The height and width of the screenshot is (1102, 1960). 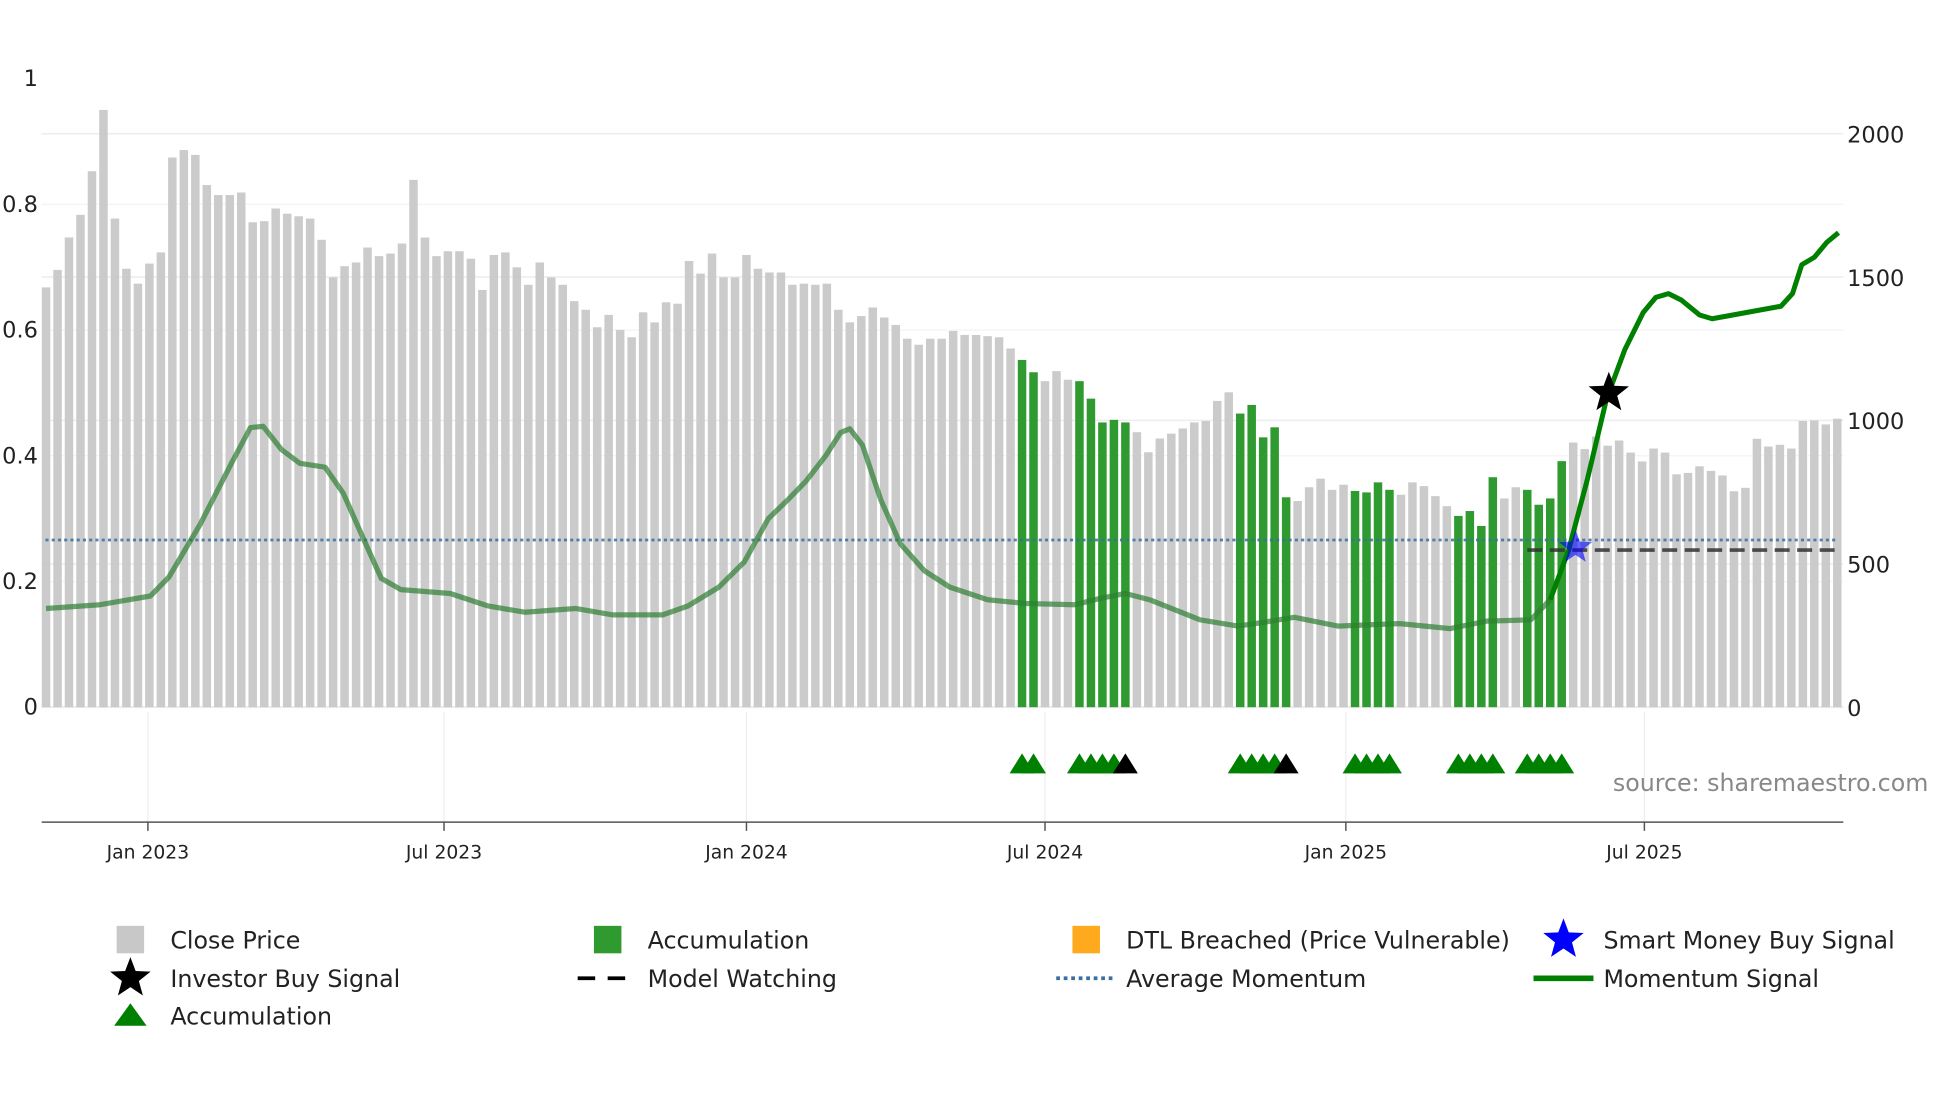 What do you see at coordinates (1711, 979) in the screenshot?
I see `legend-label: Momentum Signal` at bounding box center [1711, 979].